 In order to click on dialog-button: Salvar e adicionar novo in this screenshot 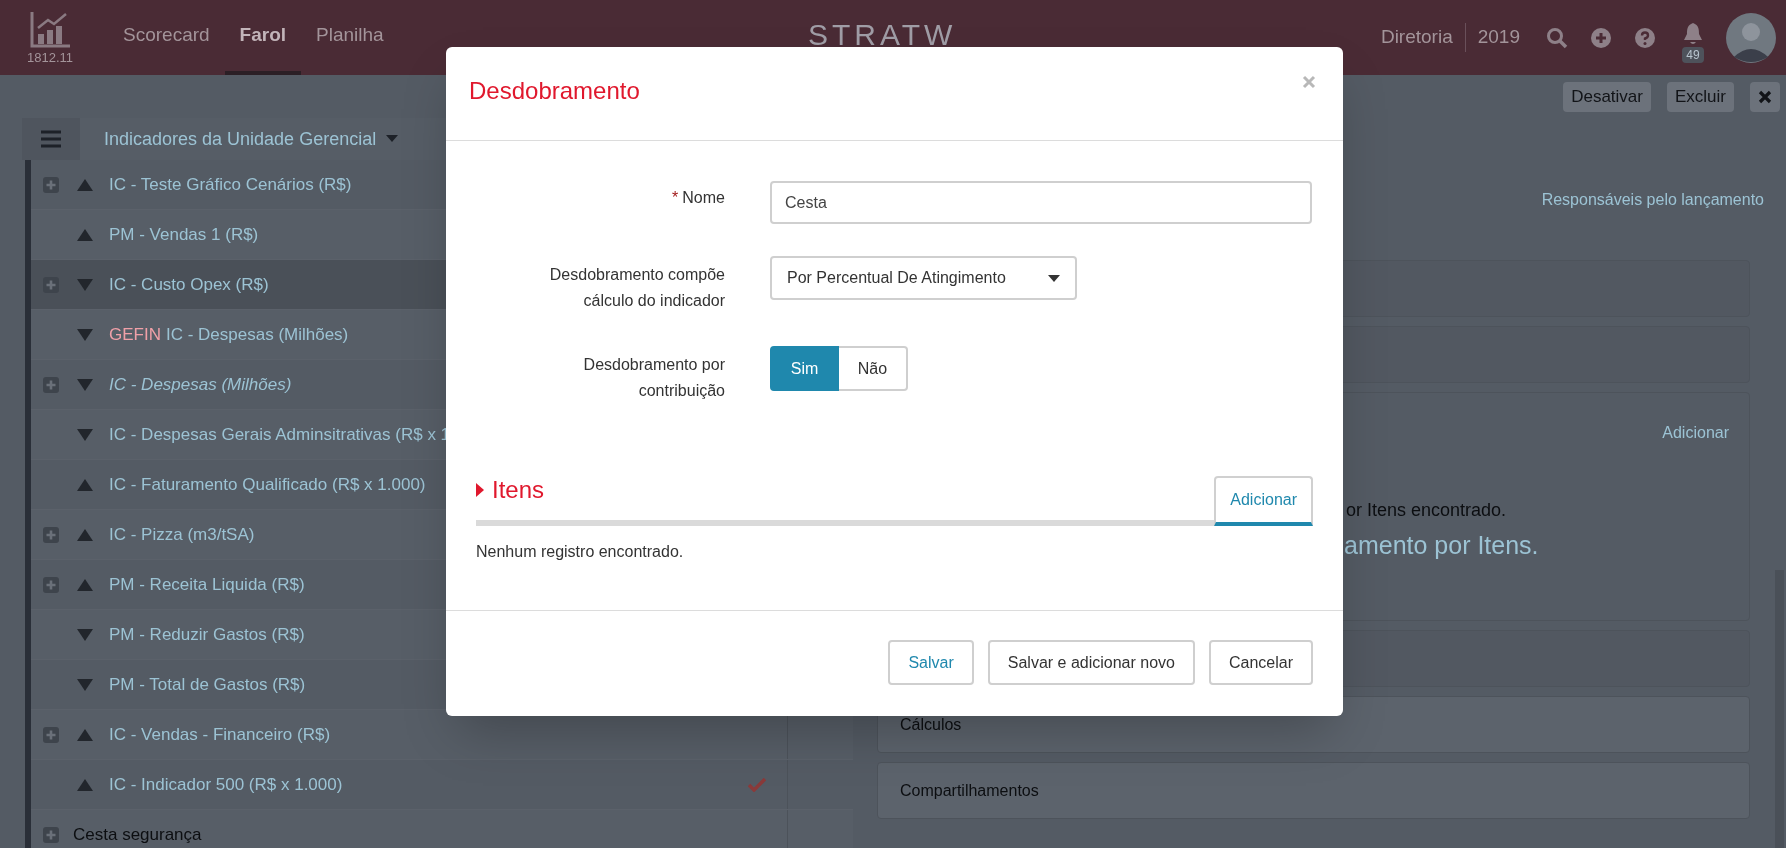, I will do `click(1091, 662)`.